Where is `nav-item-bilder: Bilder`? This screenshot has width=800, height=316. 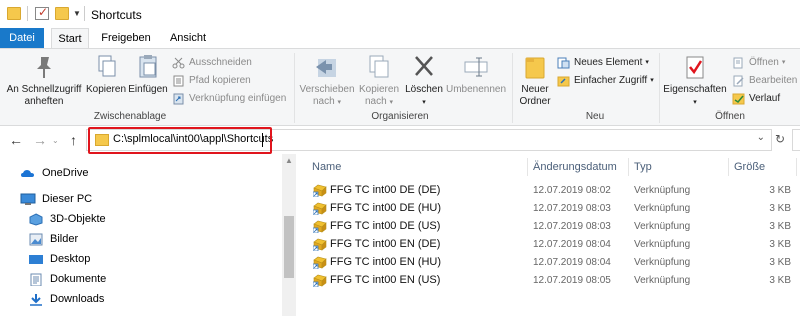
nav-item-bilder: Bilder is located at coordinates (53, 239).